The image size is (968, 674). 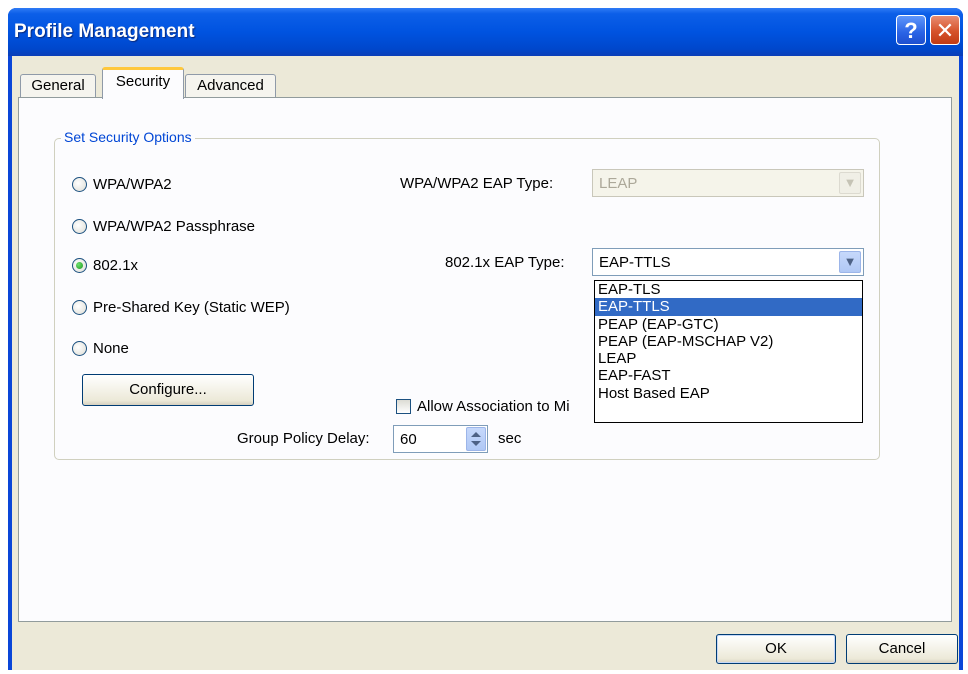 I want to click on close-button: ✕, so click(x=945, y=30).